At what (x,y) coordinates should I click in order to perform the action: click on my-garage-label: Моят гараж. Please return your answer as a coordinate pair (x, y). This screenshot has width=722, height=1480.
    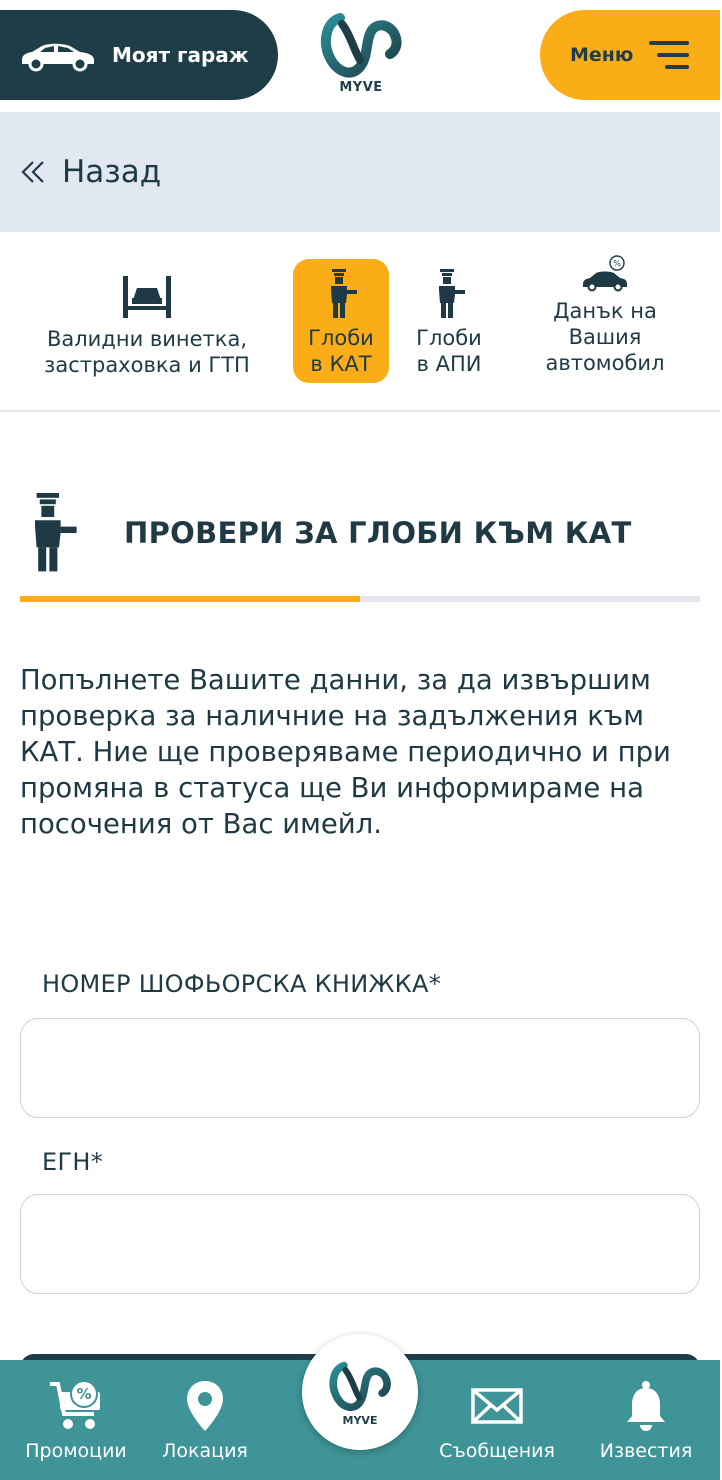
    Looking at the image, I should click on (180, 55).